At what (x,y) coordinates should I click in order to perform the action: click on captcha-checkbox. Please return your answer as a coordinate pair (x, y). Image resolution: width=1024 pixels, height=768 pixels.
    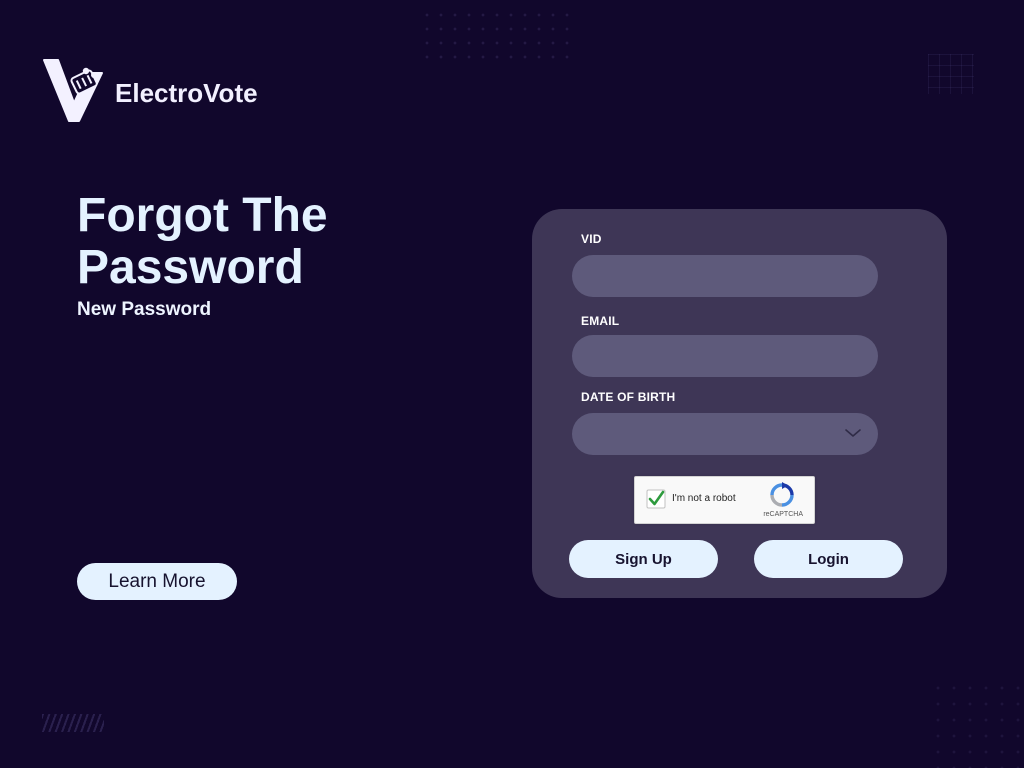
    Looking at the image, I should click on (656, 499).